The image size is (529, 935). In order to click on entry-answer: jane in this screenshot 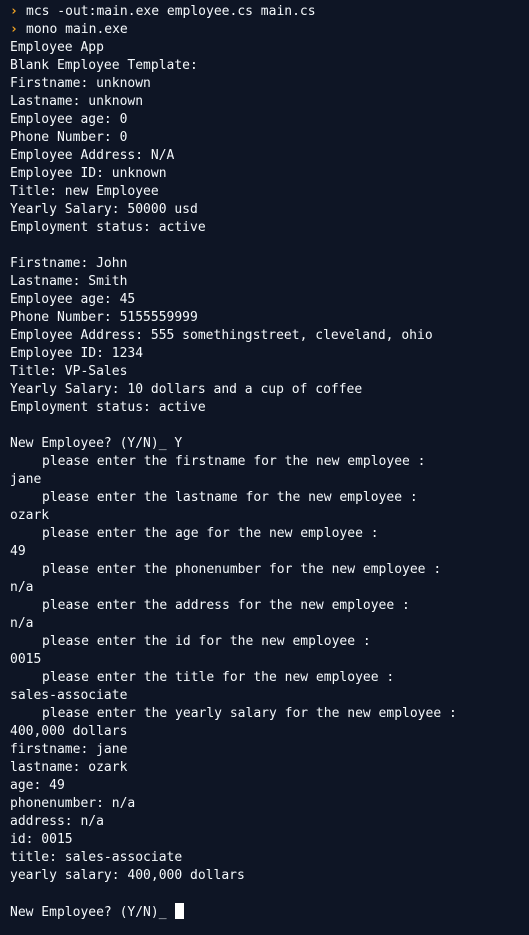, I will do `click(26, 479)`.